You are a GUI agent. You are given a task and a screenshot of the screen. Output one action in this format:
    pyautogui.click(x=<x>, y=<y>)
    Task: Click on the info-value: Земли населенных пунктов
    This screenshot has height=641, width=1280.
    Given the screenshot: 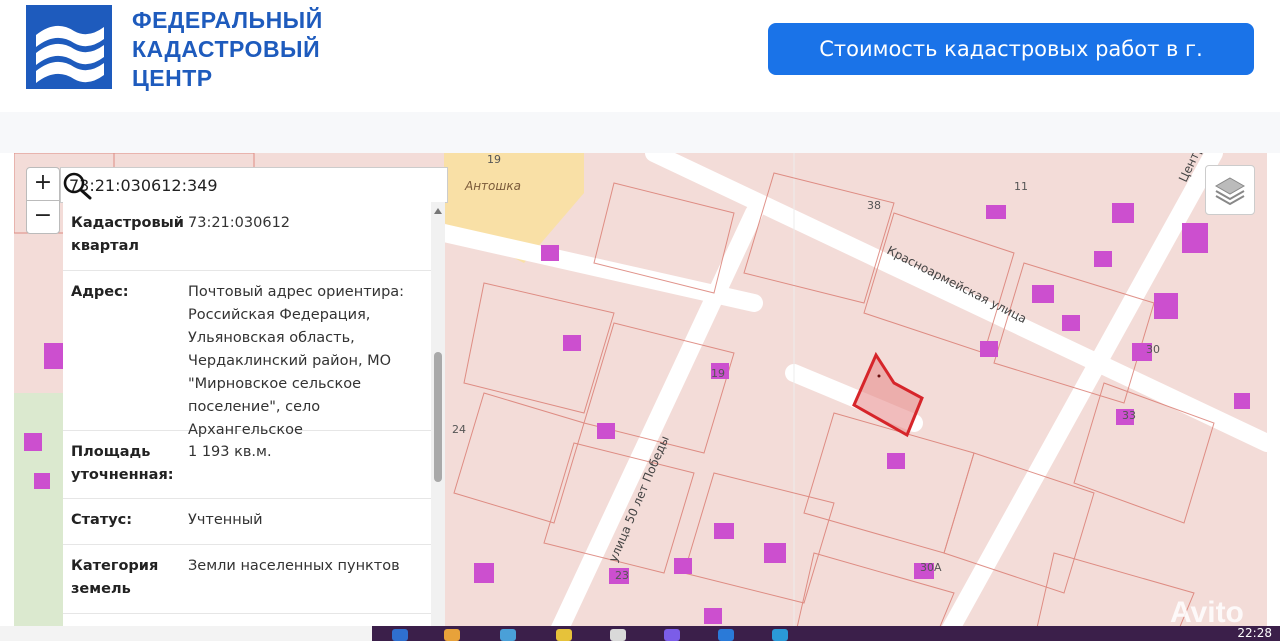 What is the action you would take?
    pyautogui.click(x=294, y=566)
    